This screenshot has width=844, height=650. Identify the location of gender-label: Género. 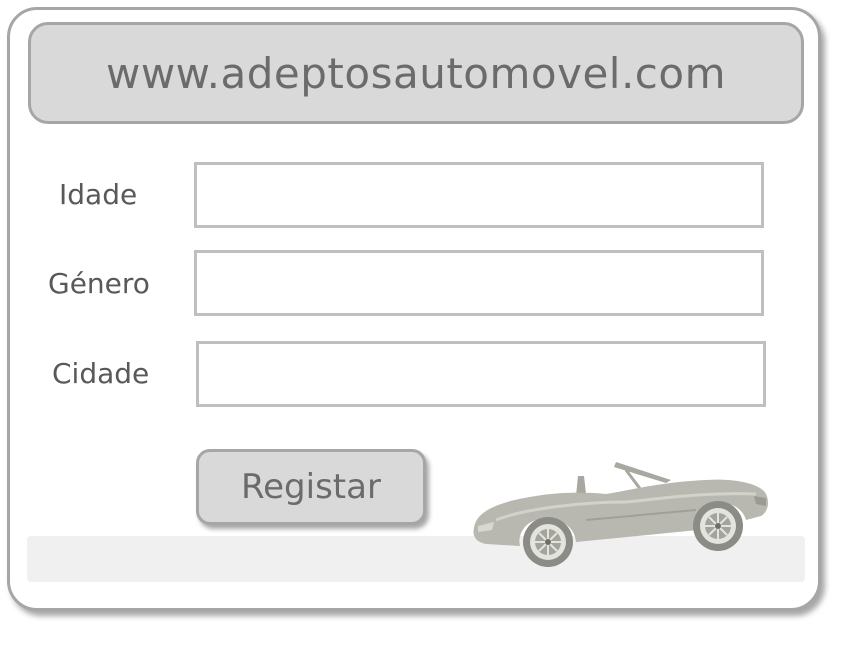
(99, 283).